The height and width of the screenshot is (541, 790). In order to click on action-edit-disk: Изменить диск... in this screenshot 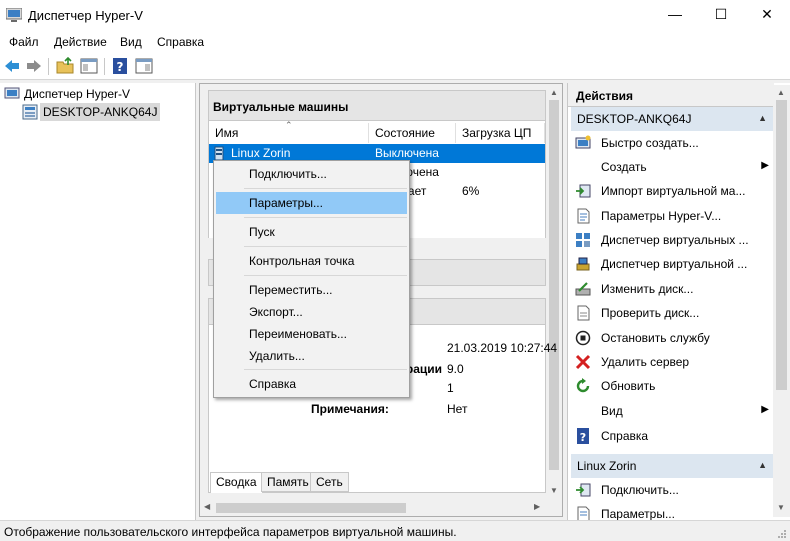, I will do `click(672, 289)`.